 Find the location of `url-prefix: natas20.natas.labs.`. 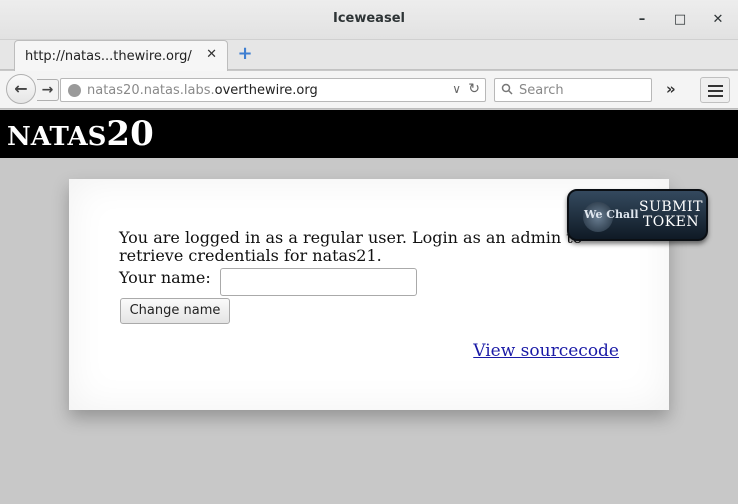

url-prefix: natas20.natas.labs. is located at coordinates (151, 90).